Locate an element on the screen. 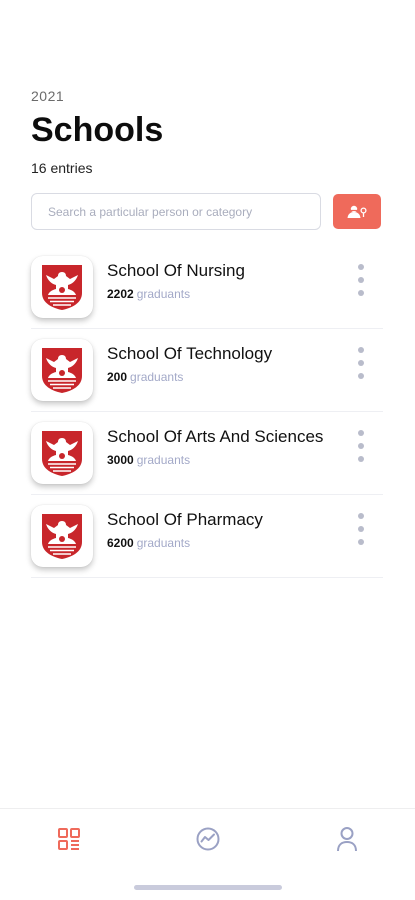  page-title: Schools is located at coordinates (97, 130).